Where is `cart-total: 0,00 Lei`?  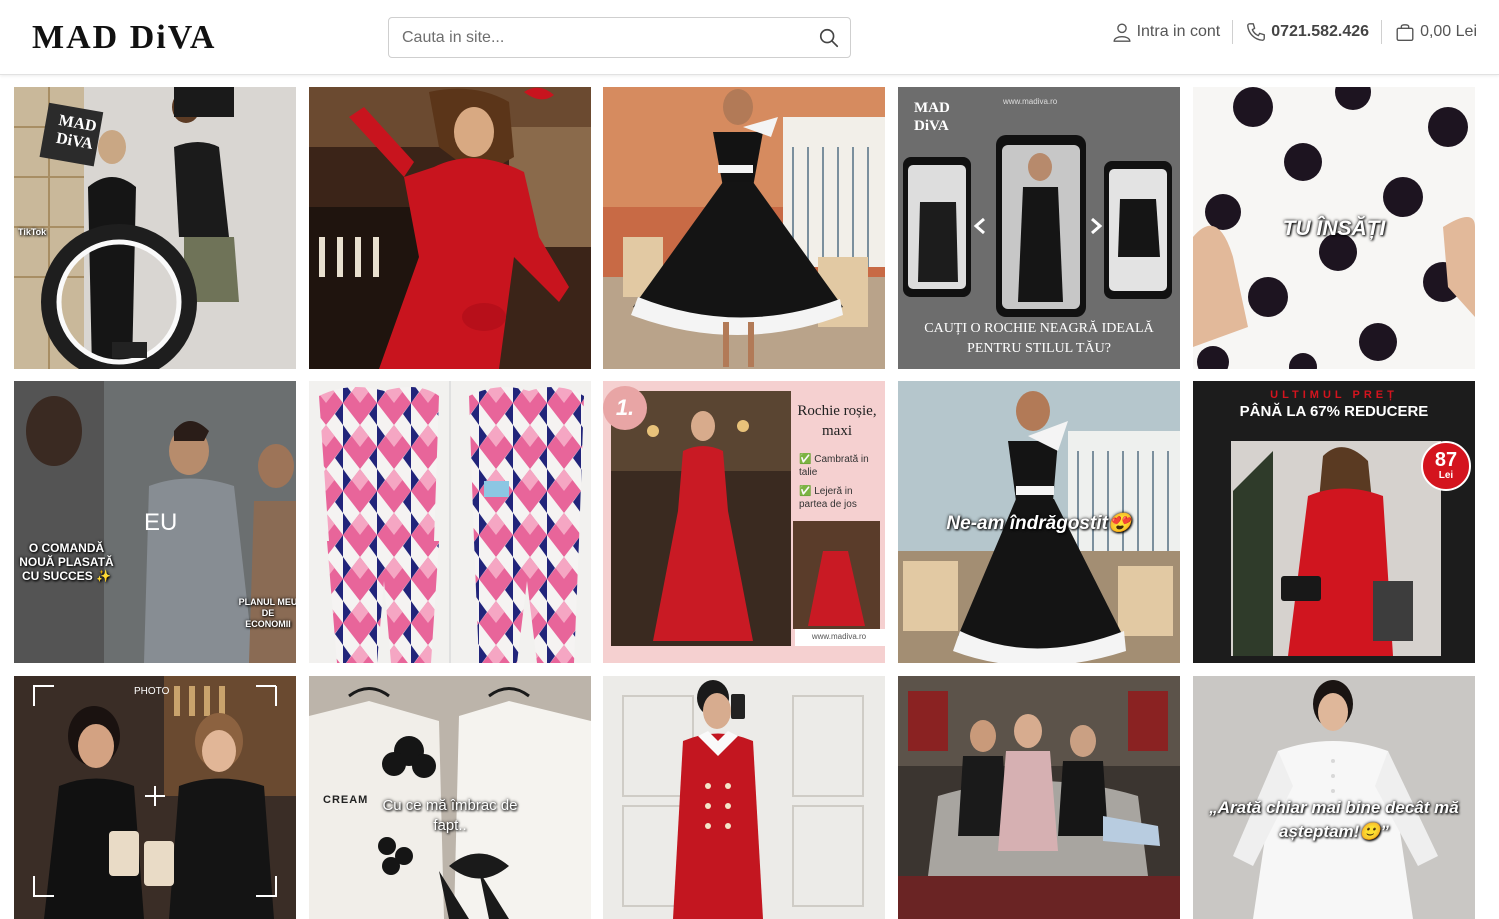
cart-total: 0,00 Lei is located at coordinates (1448, 31).